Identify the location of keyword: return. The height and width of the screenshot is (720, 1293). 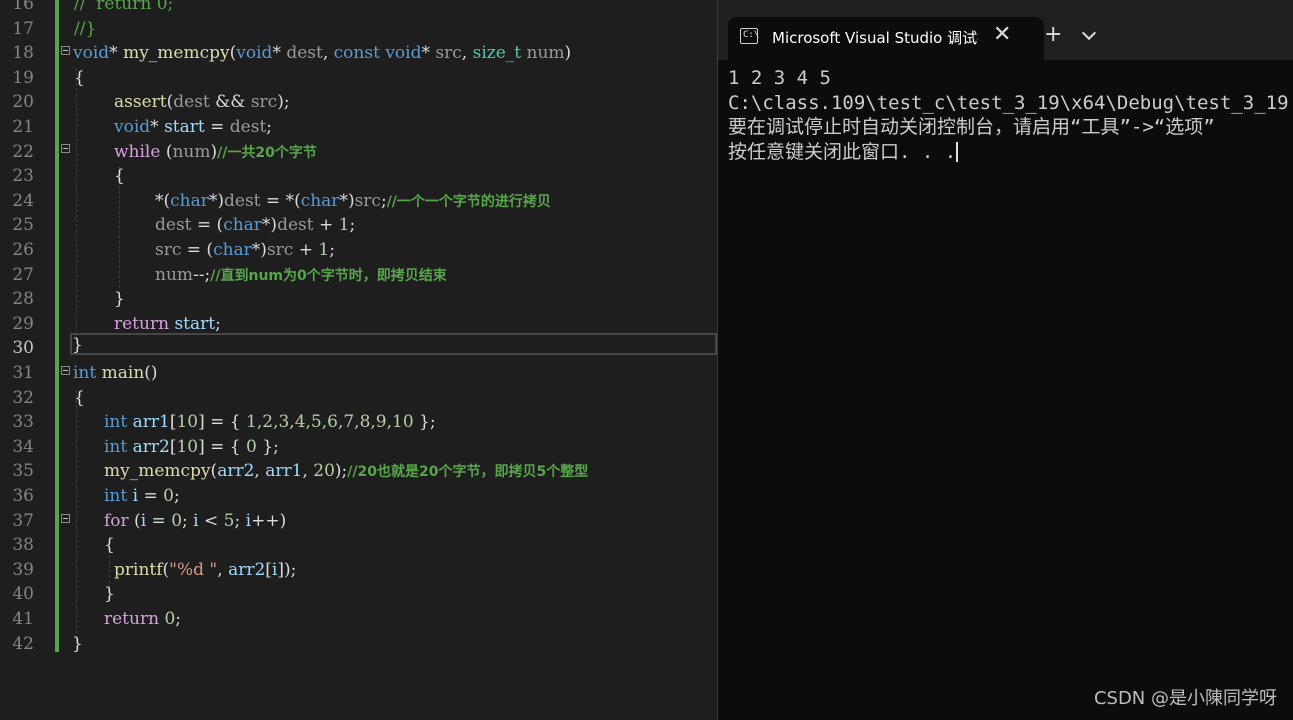
(142, 323).